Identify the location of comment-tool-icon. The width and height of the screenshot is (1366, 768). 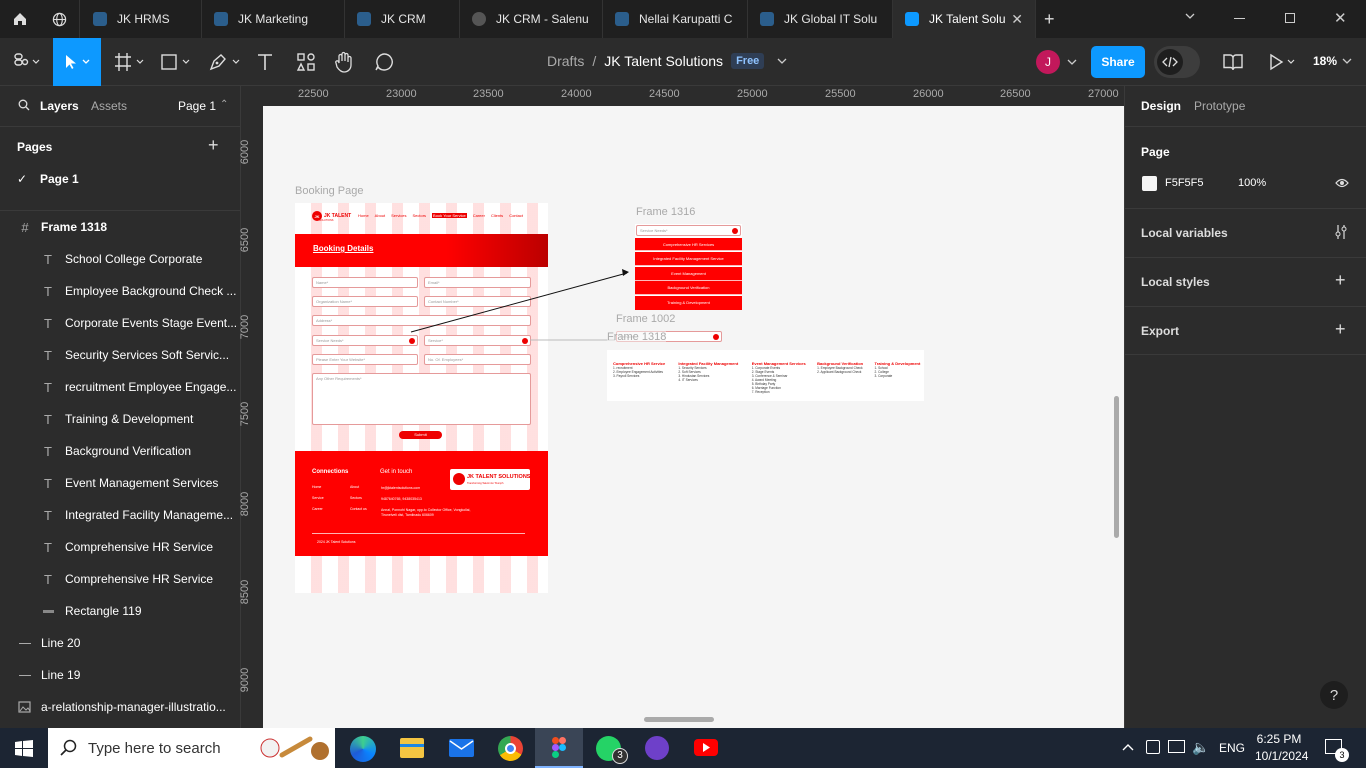
(384, 62).